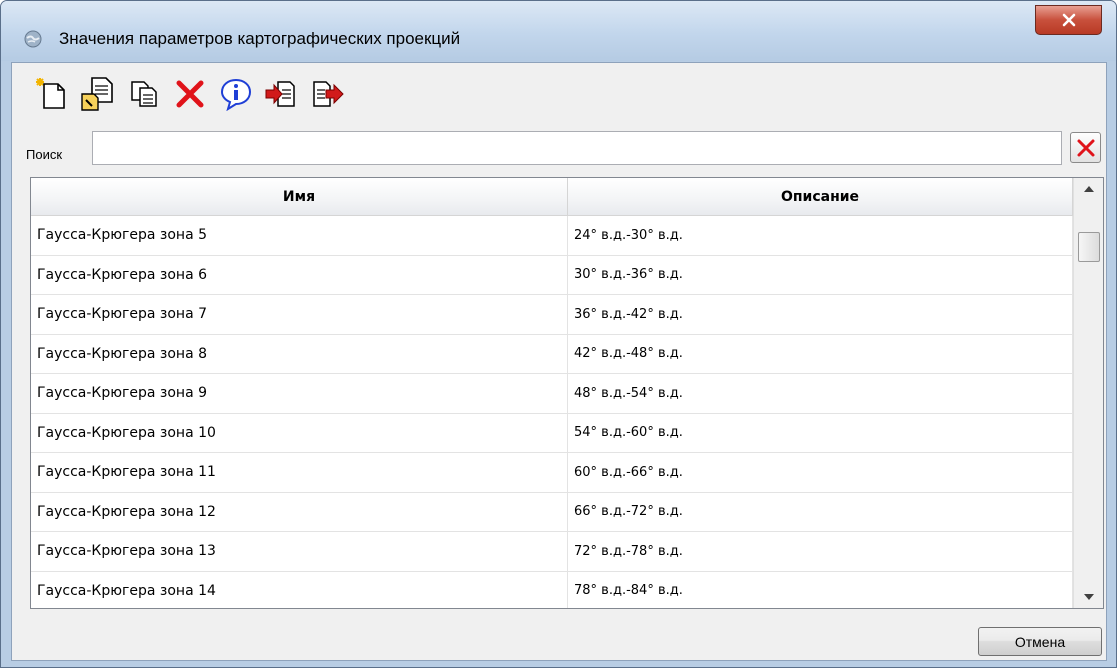 This screenshot has height=668, width=1117. What do you see at coordinates (820, 393) in the screenshot?
I see `cell-description: 48° в.д.-54° в.д.` at bounding box center [820, 393].